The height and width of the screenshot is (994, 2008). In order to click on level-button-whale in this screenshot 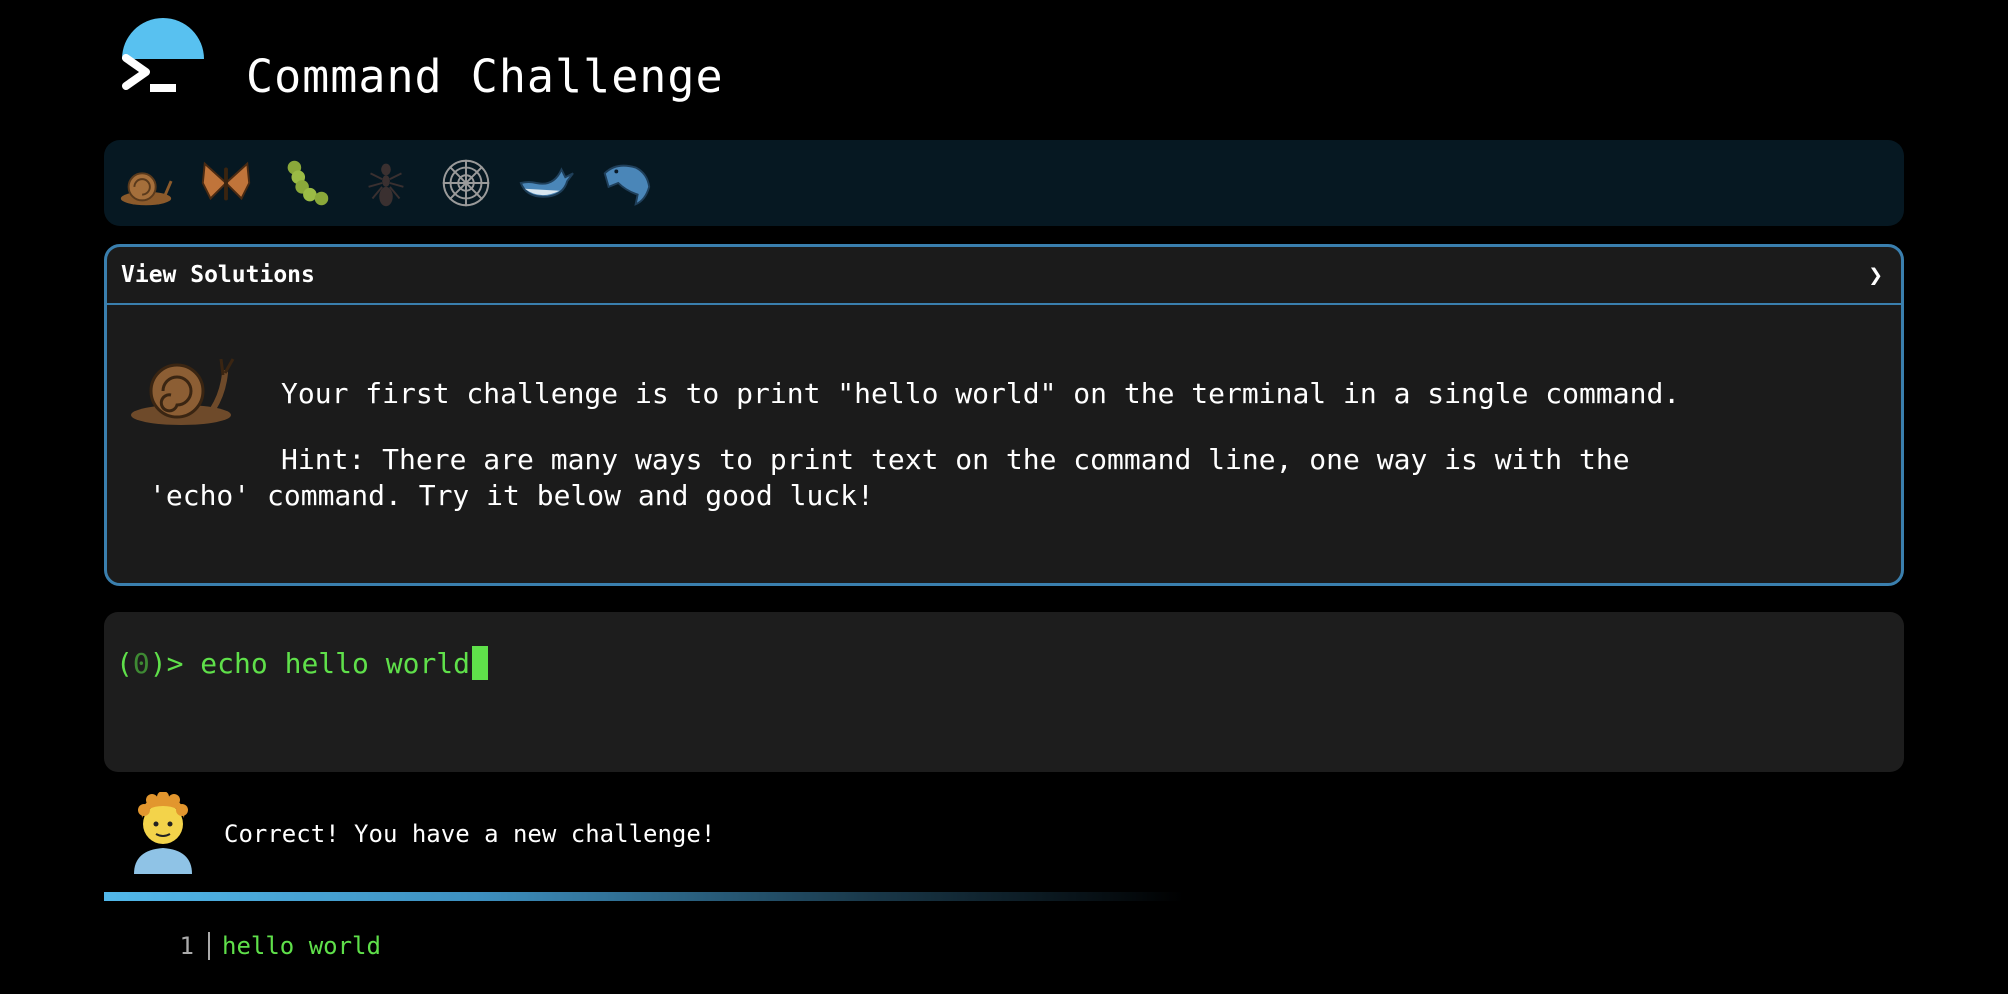, I will do `click(546, 183)`.